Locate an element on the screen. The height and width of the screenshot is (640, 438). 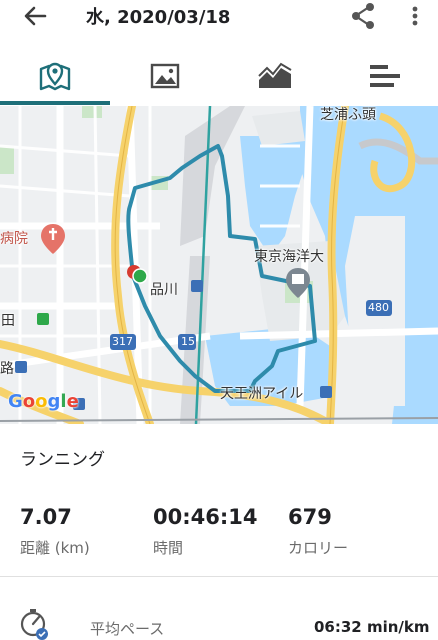
tab-photos is located at coordinates (165, 76).